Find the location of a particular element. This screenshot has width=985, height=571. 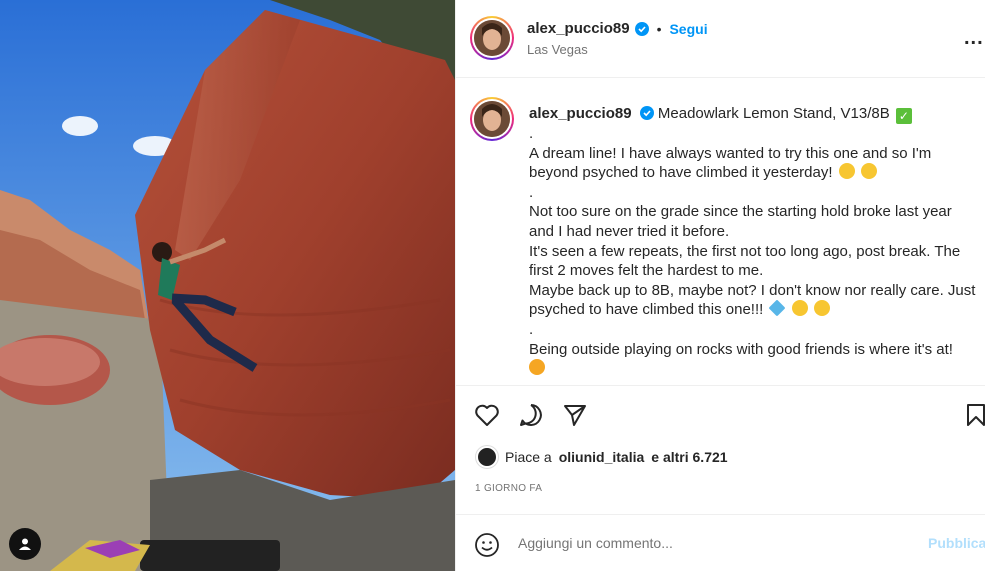

user-tag-icon is located at coordinates (25, 544).